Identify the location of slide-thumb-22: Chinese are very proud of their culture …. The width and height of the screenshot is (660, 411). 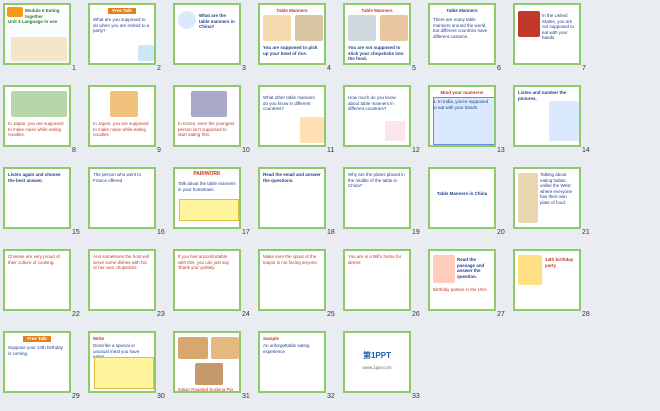
(41, 286).